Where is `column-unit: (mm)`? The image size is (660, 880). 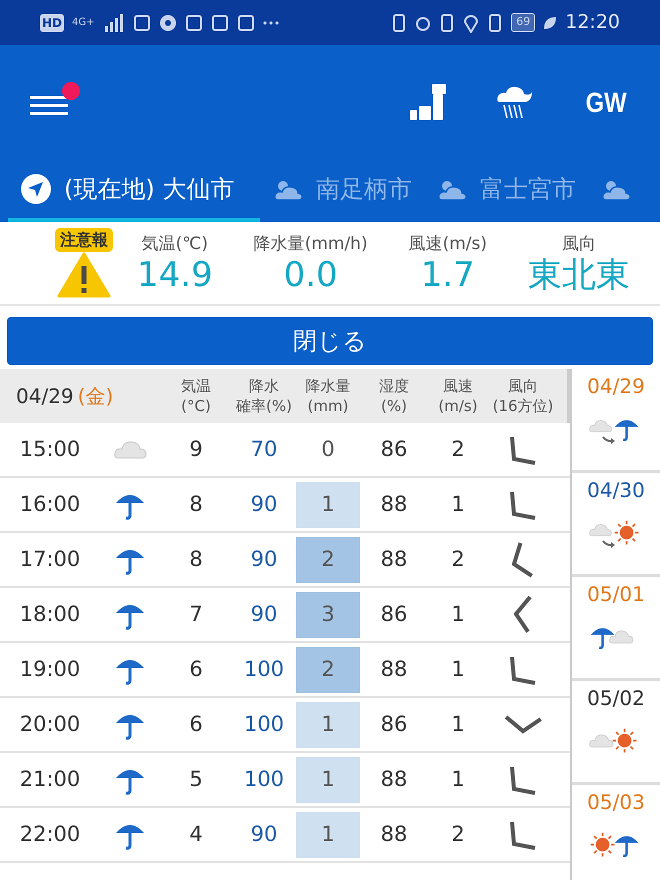 column-unit: (mm) is located at coordinates (328, 406).